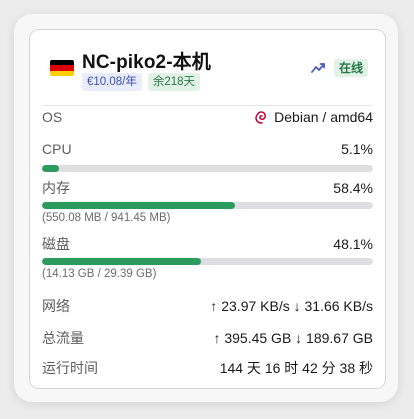 This screenshot has width=414, height=419. I want to click on os-value: Debian / amd64, so click(323, 117).